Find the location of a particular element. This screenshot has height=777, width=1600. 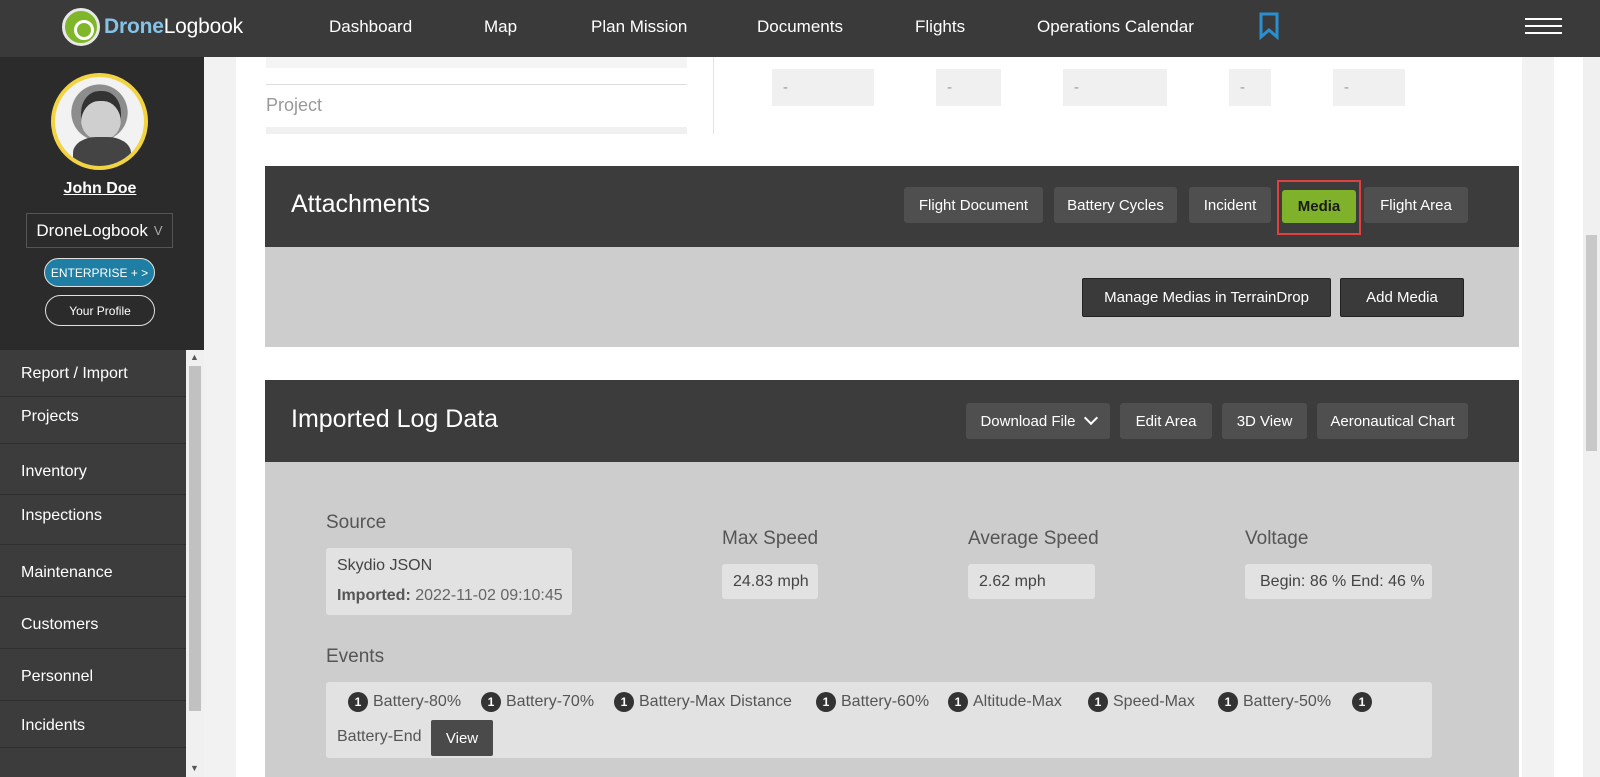

add-media-button: Add Media is located at coordinates (1402, 297).